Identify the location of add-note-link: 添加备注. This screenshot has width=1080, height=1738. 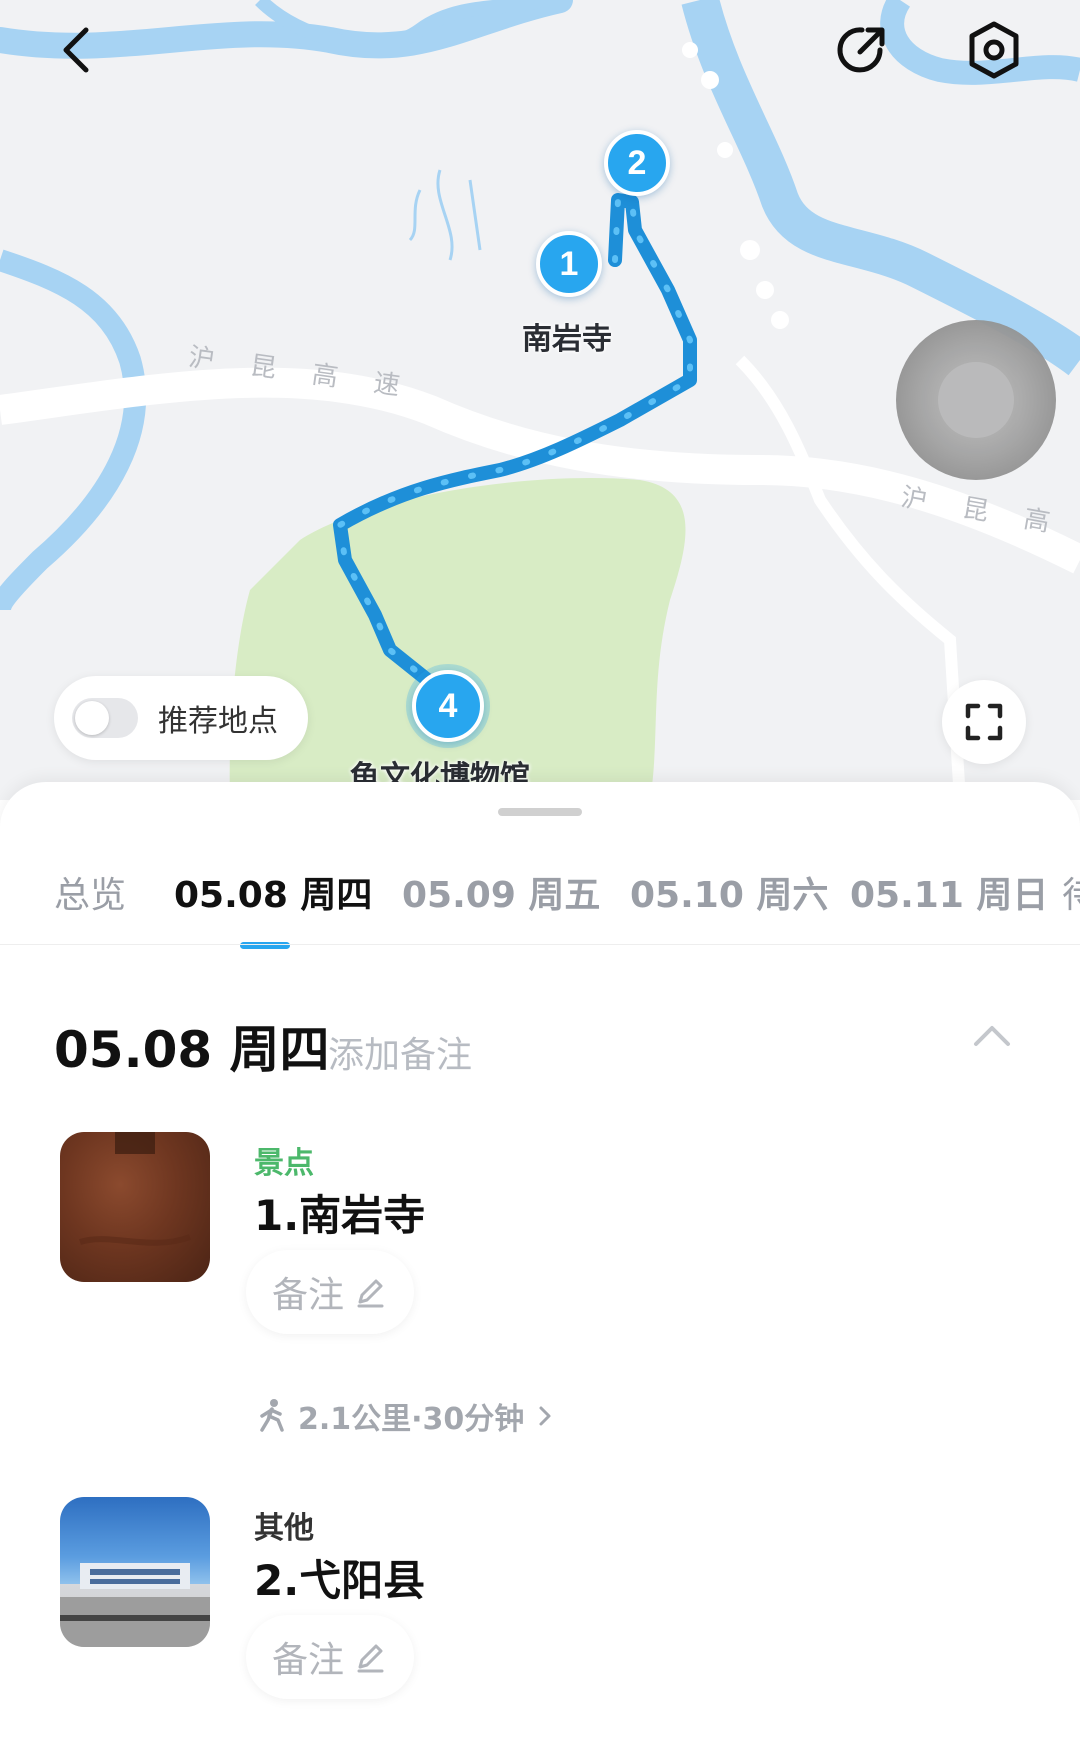
(400, 1052).